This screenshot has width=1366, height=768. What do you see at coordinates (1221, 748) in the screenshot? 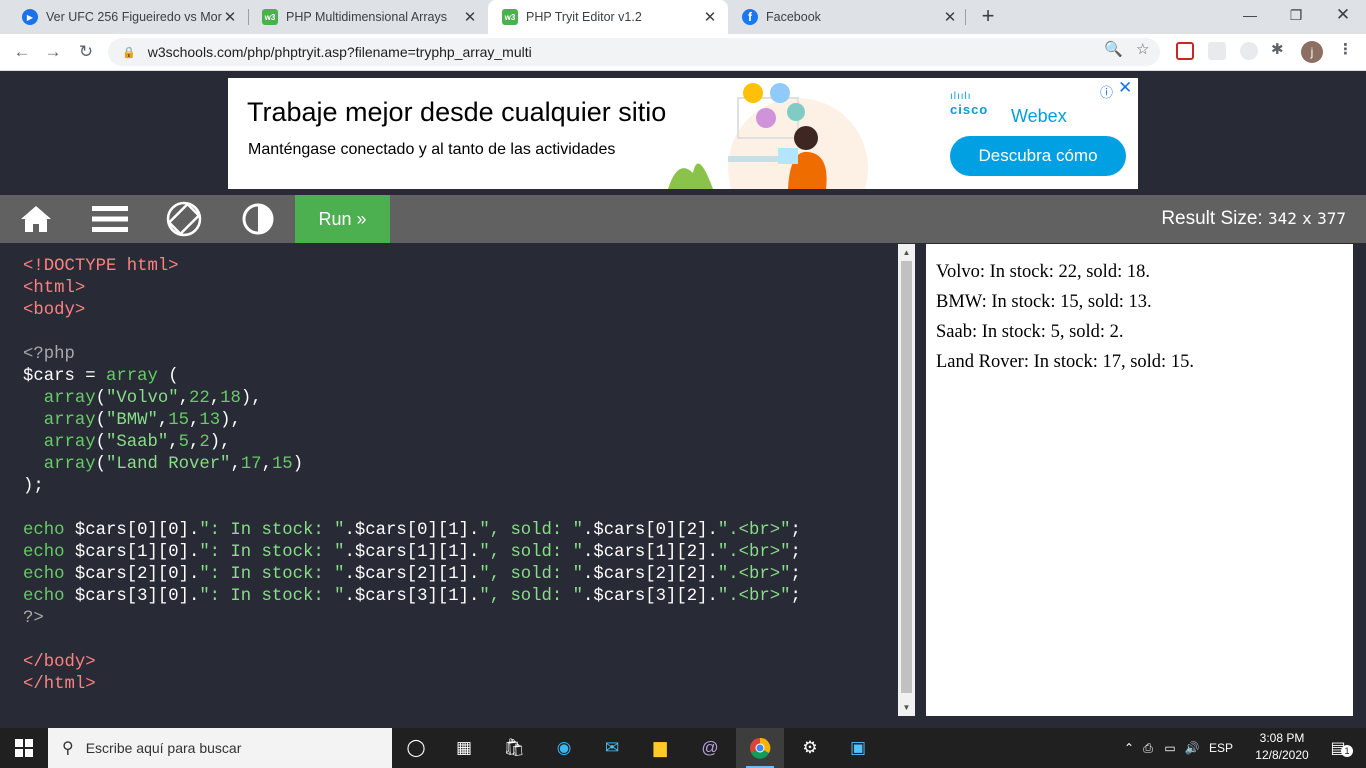
I see `language-indicator: ESP` at bounding box center [1221, 748].